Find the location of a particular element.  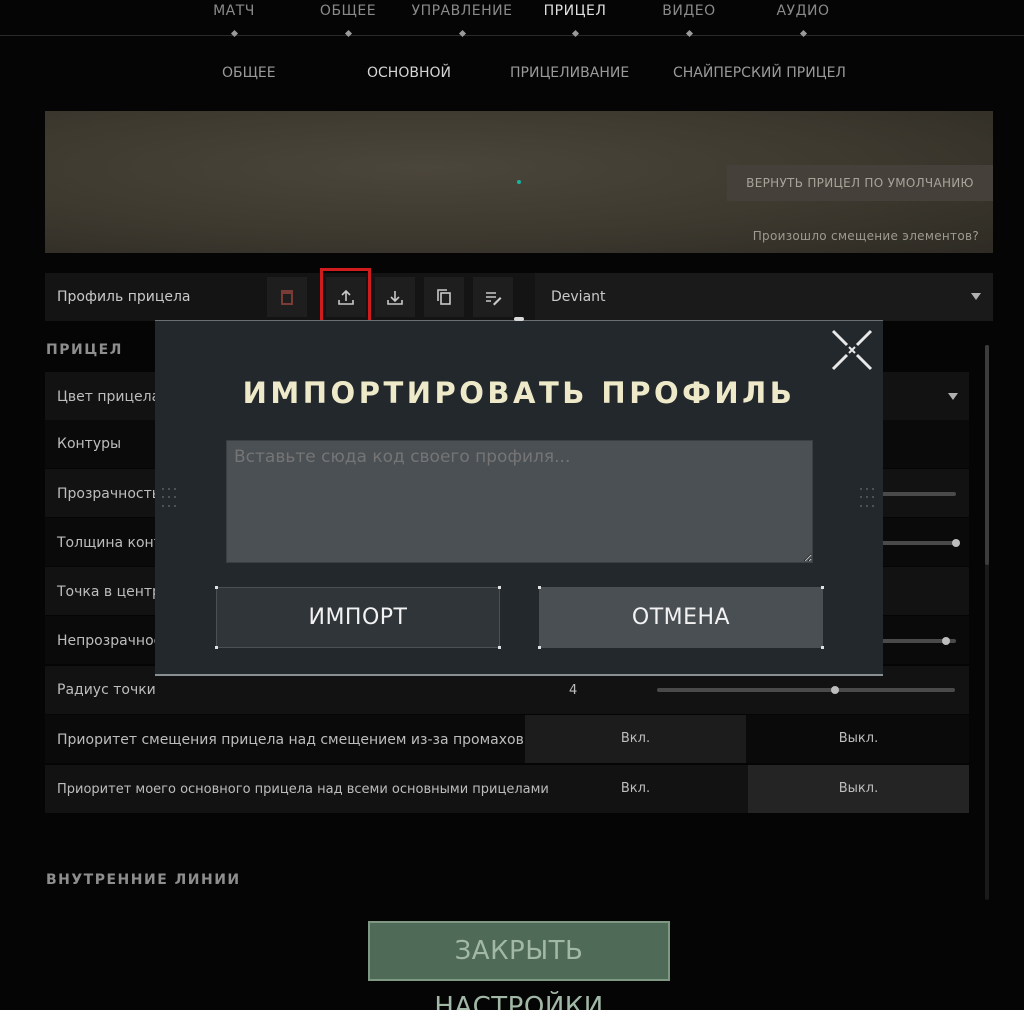

export-profile-button is located at coordinates (395, 297).